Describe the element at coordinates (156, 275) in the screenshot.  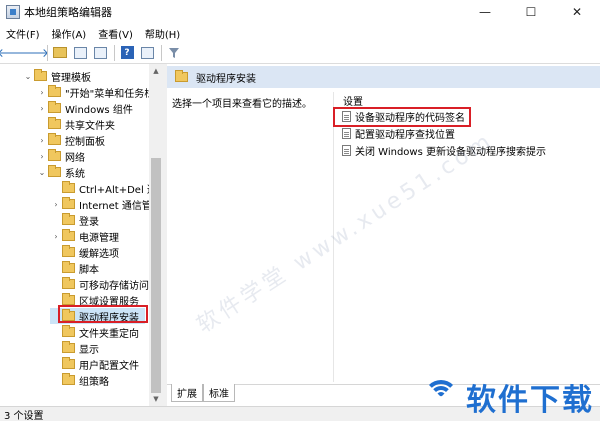
I see `tree-scroll-thumb` at that location.